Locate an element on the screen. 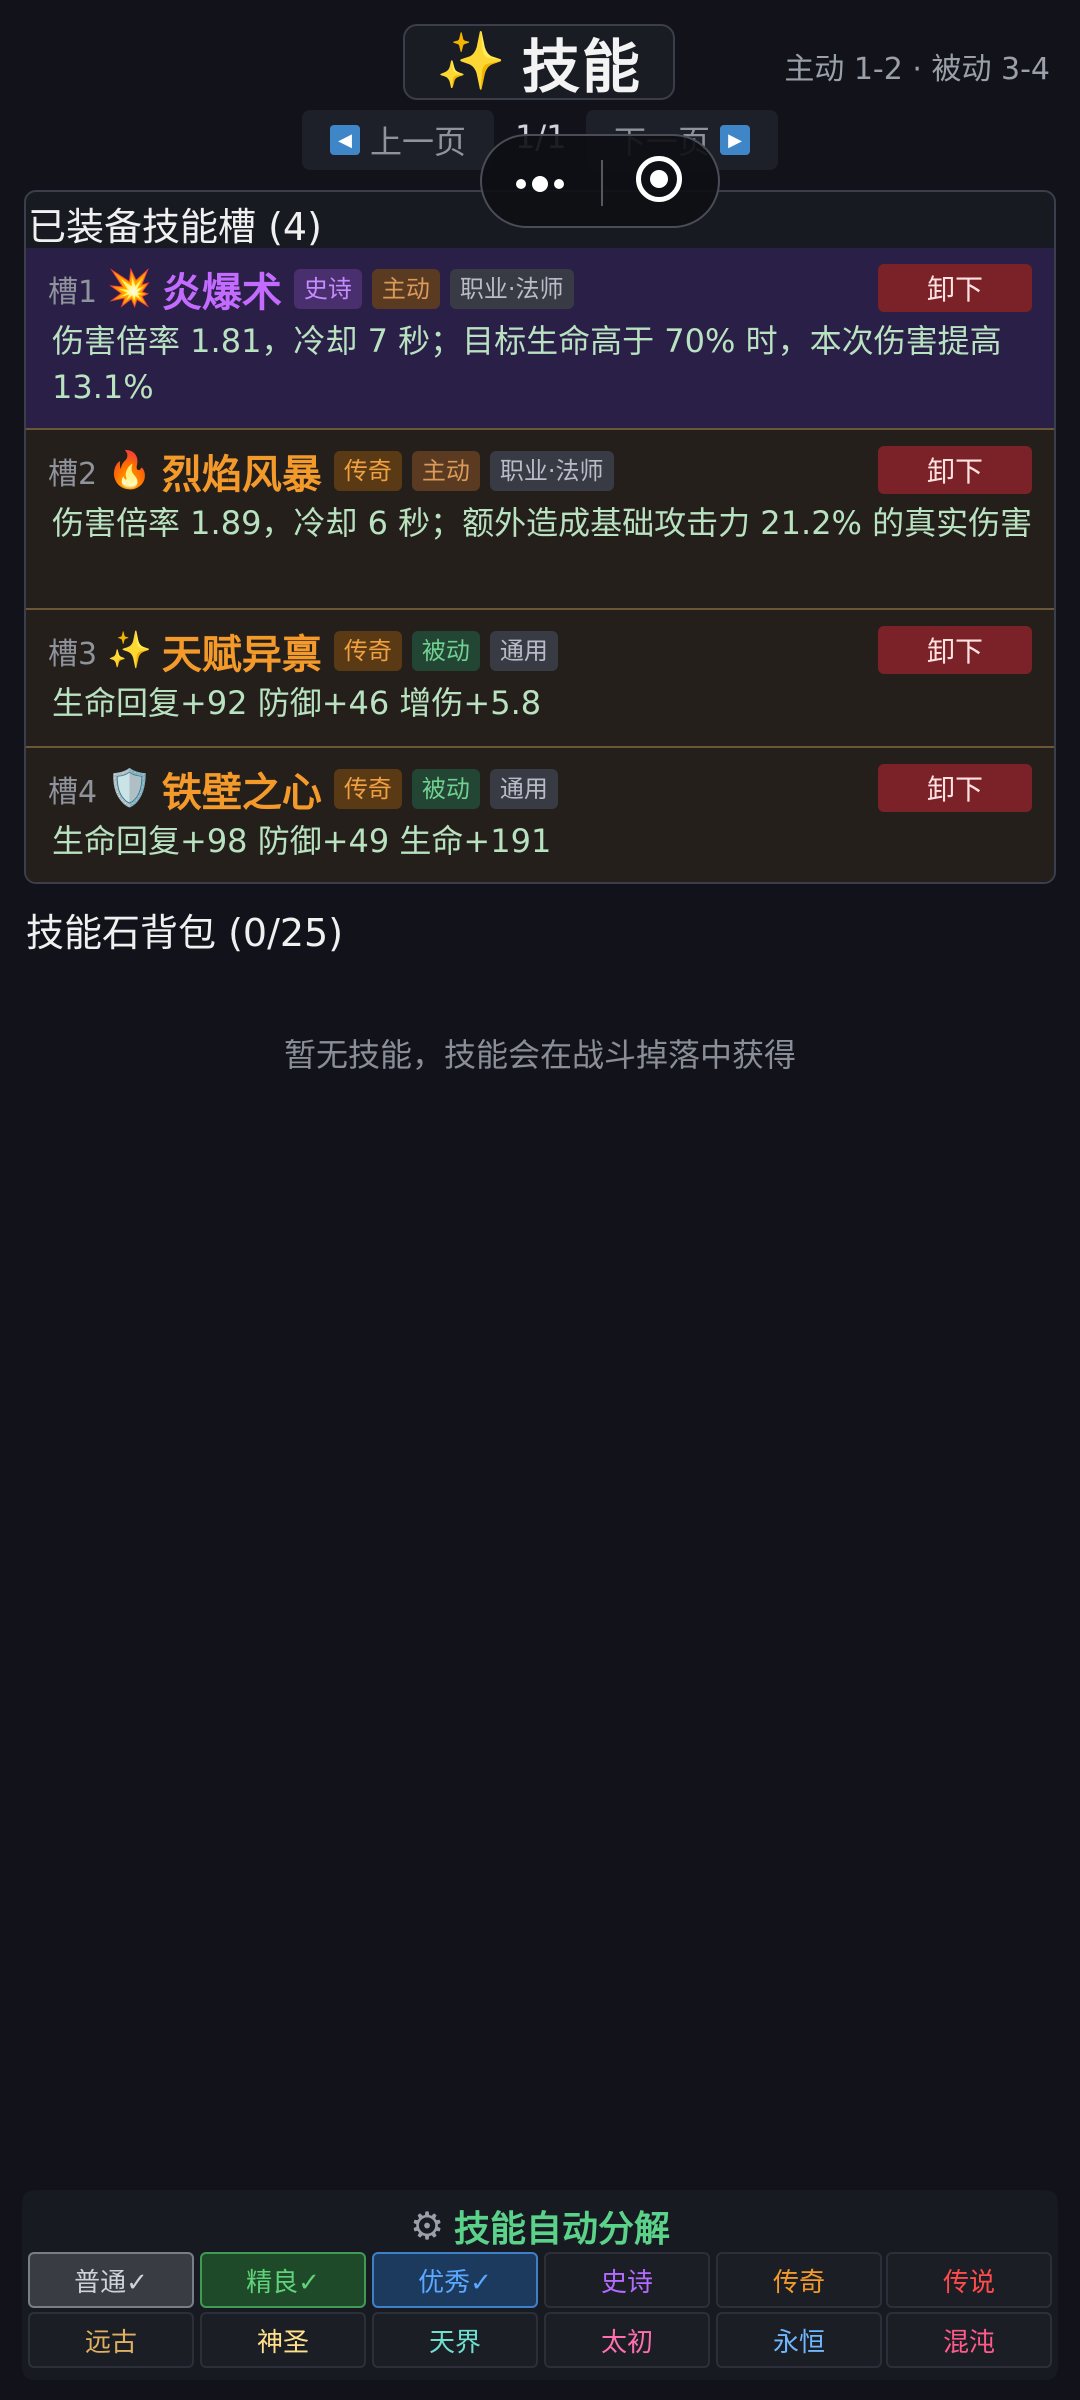  grade-label: 精良✓ is located at coordinates (283, 2282).